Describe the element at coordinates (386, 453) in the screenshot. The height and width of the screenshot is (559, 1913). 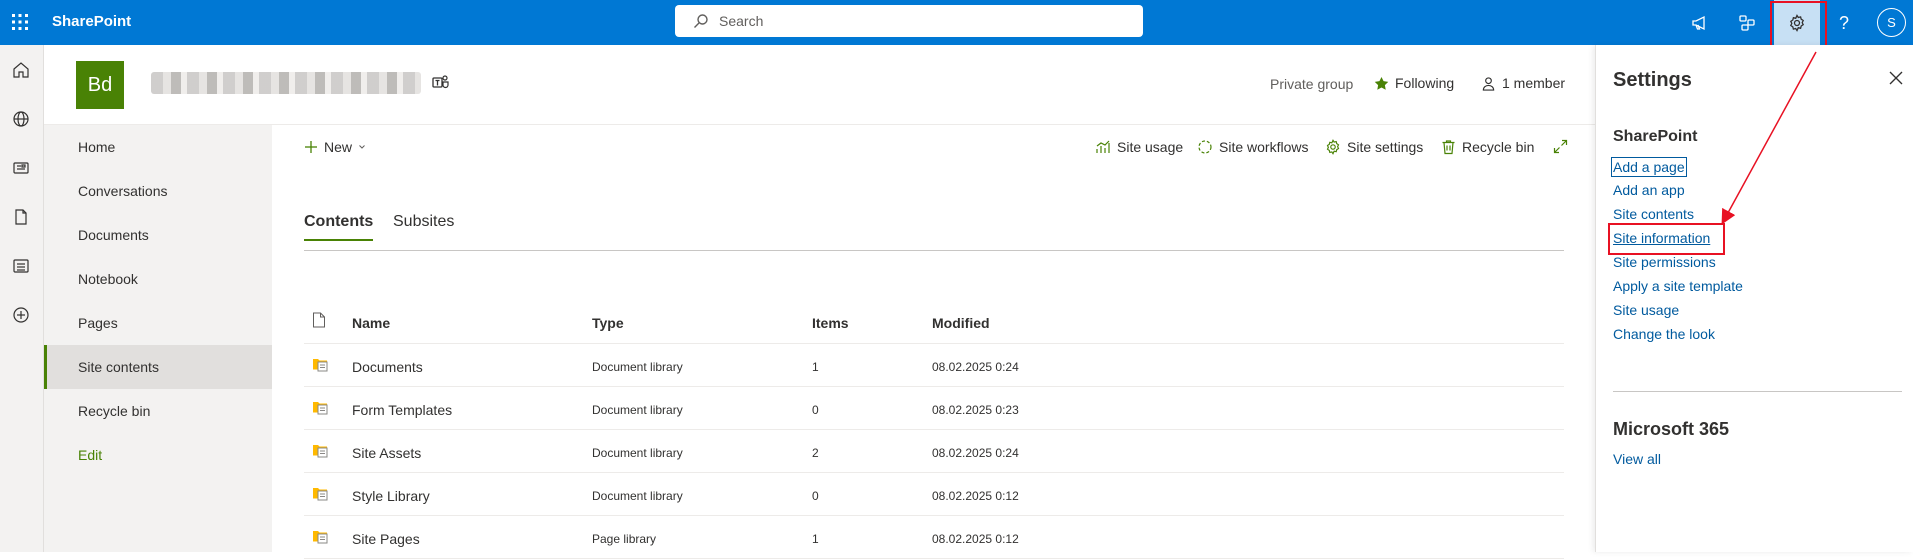
I see `row-name: Site Assets` at that location.